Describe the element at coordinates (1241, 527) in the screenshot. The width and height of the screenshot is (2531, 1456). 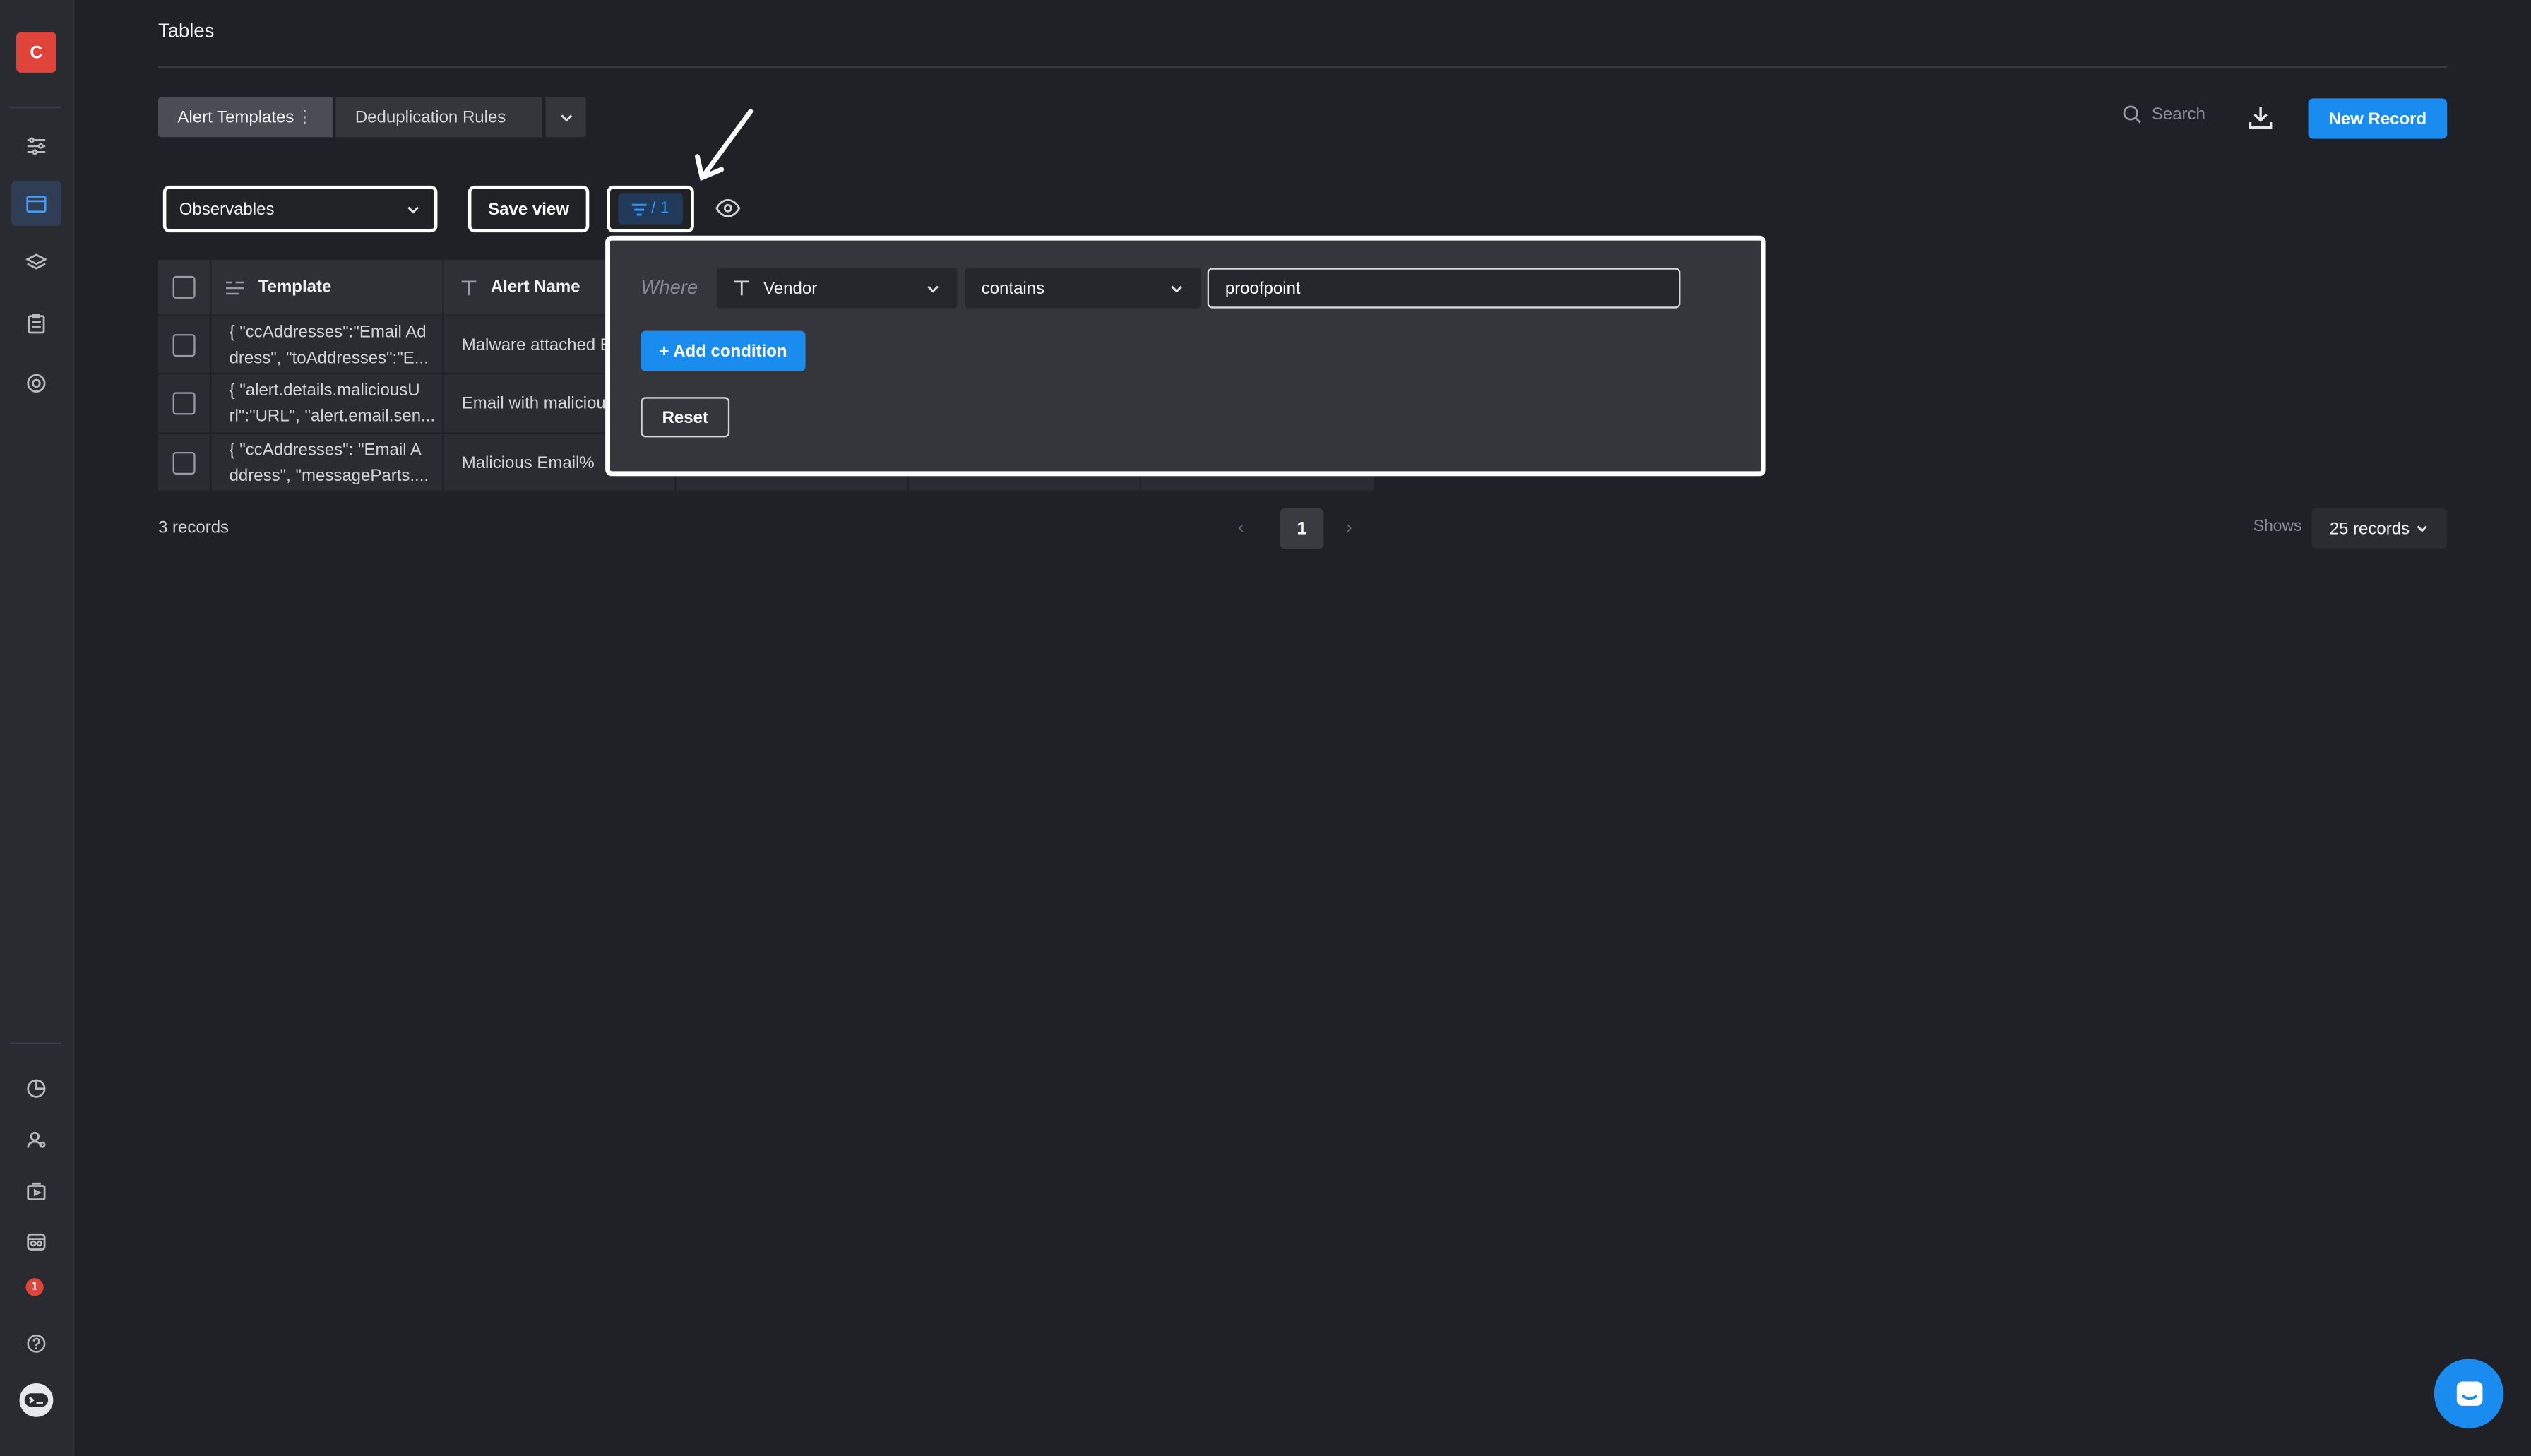
I see `prev-page-button: ‹` at that location.